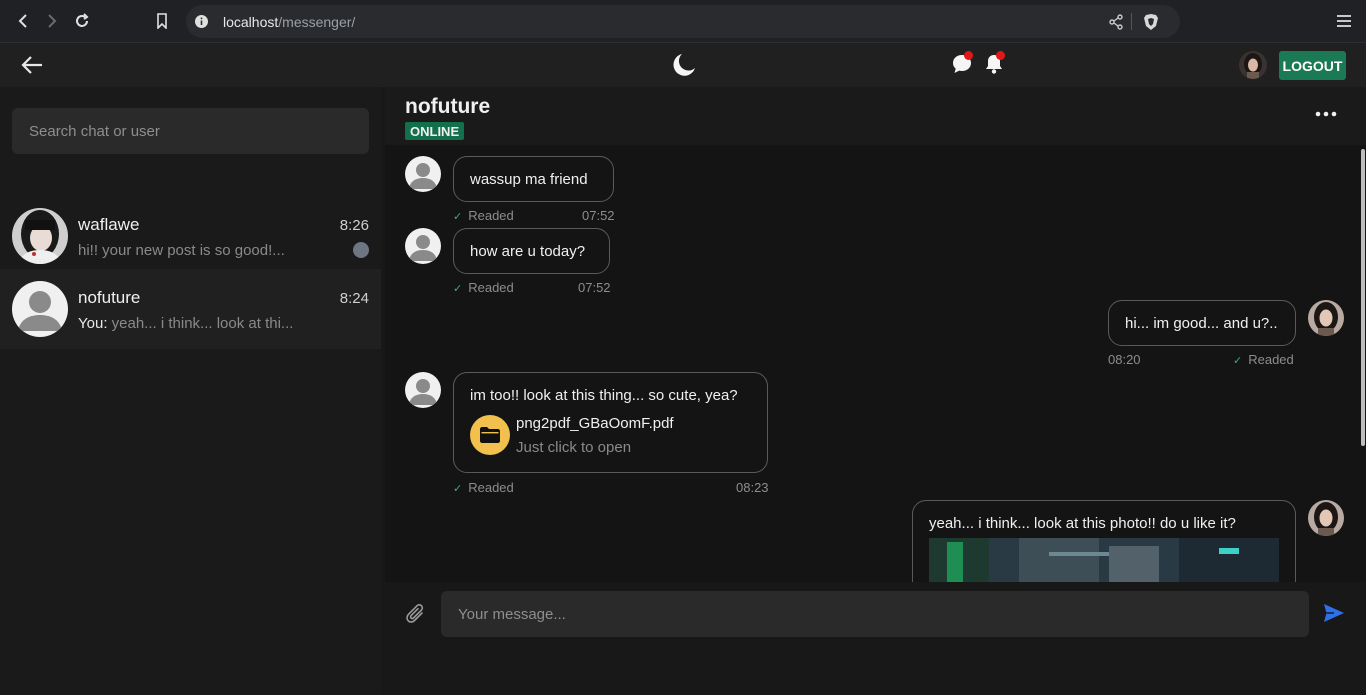  What do you see at coordinates (1334, 613) in the screenshot?
I see `send-icon` at bounding box center [1334, 613].